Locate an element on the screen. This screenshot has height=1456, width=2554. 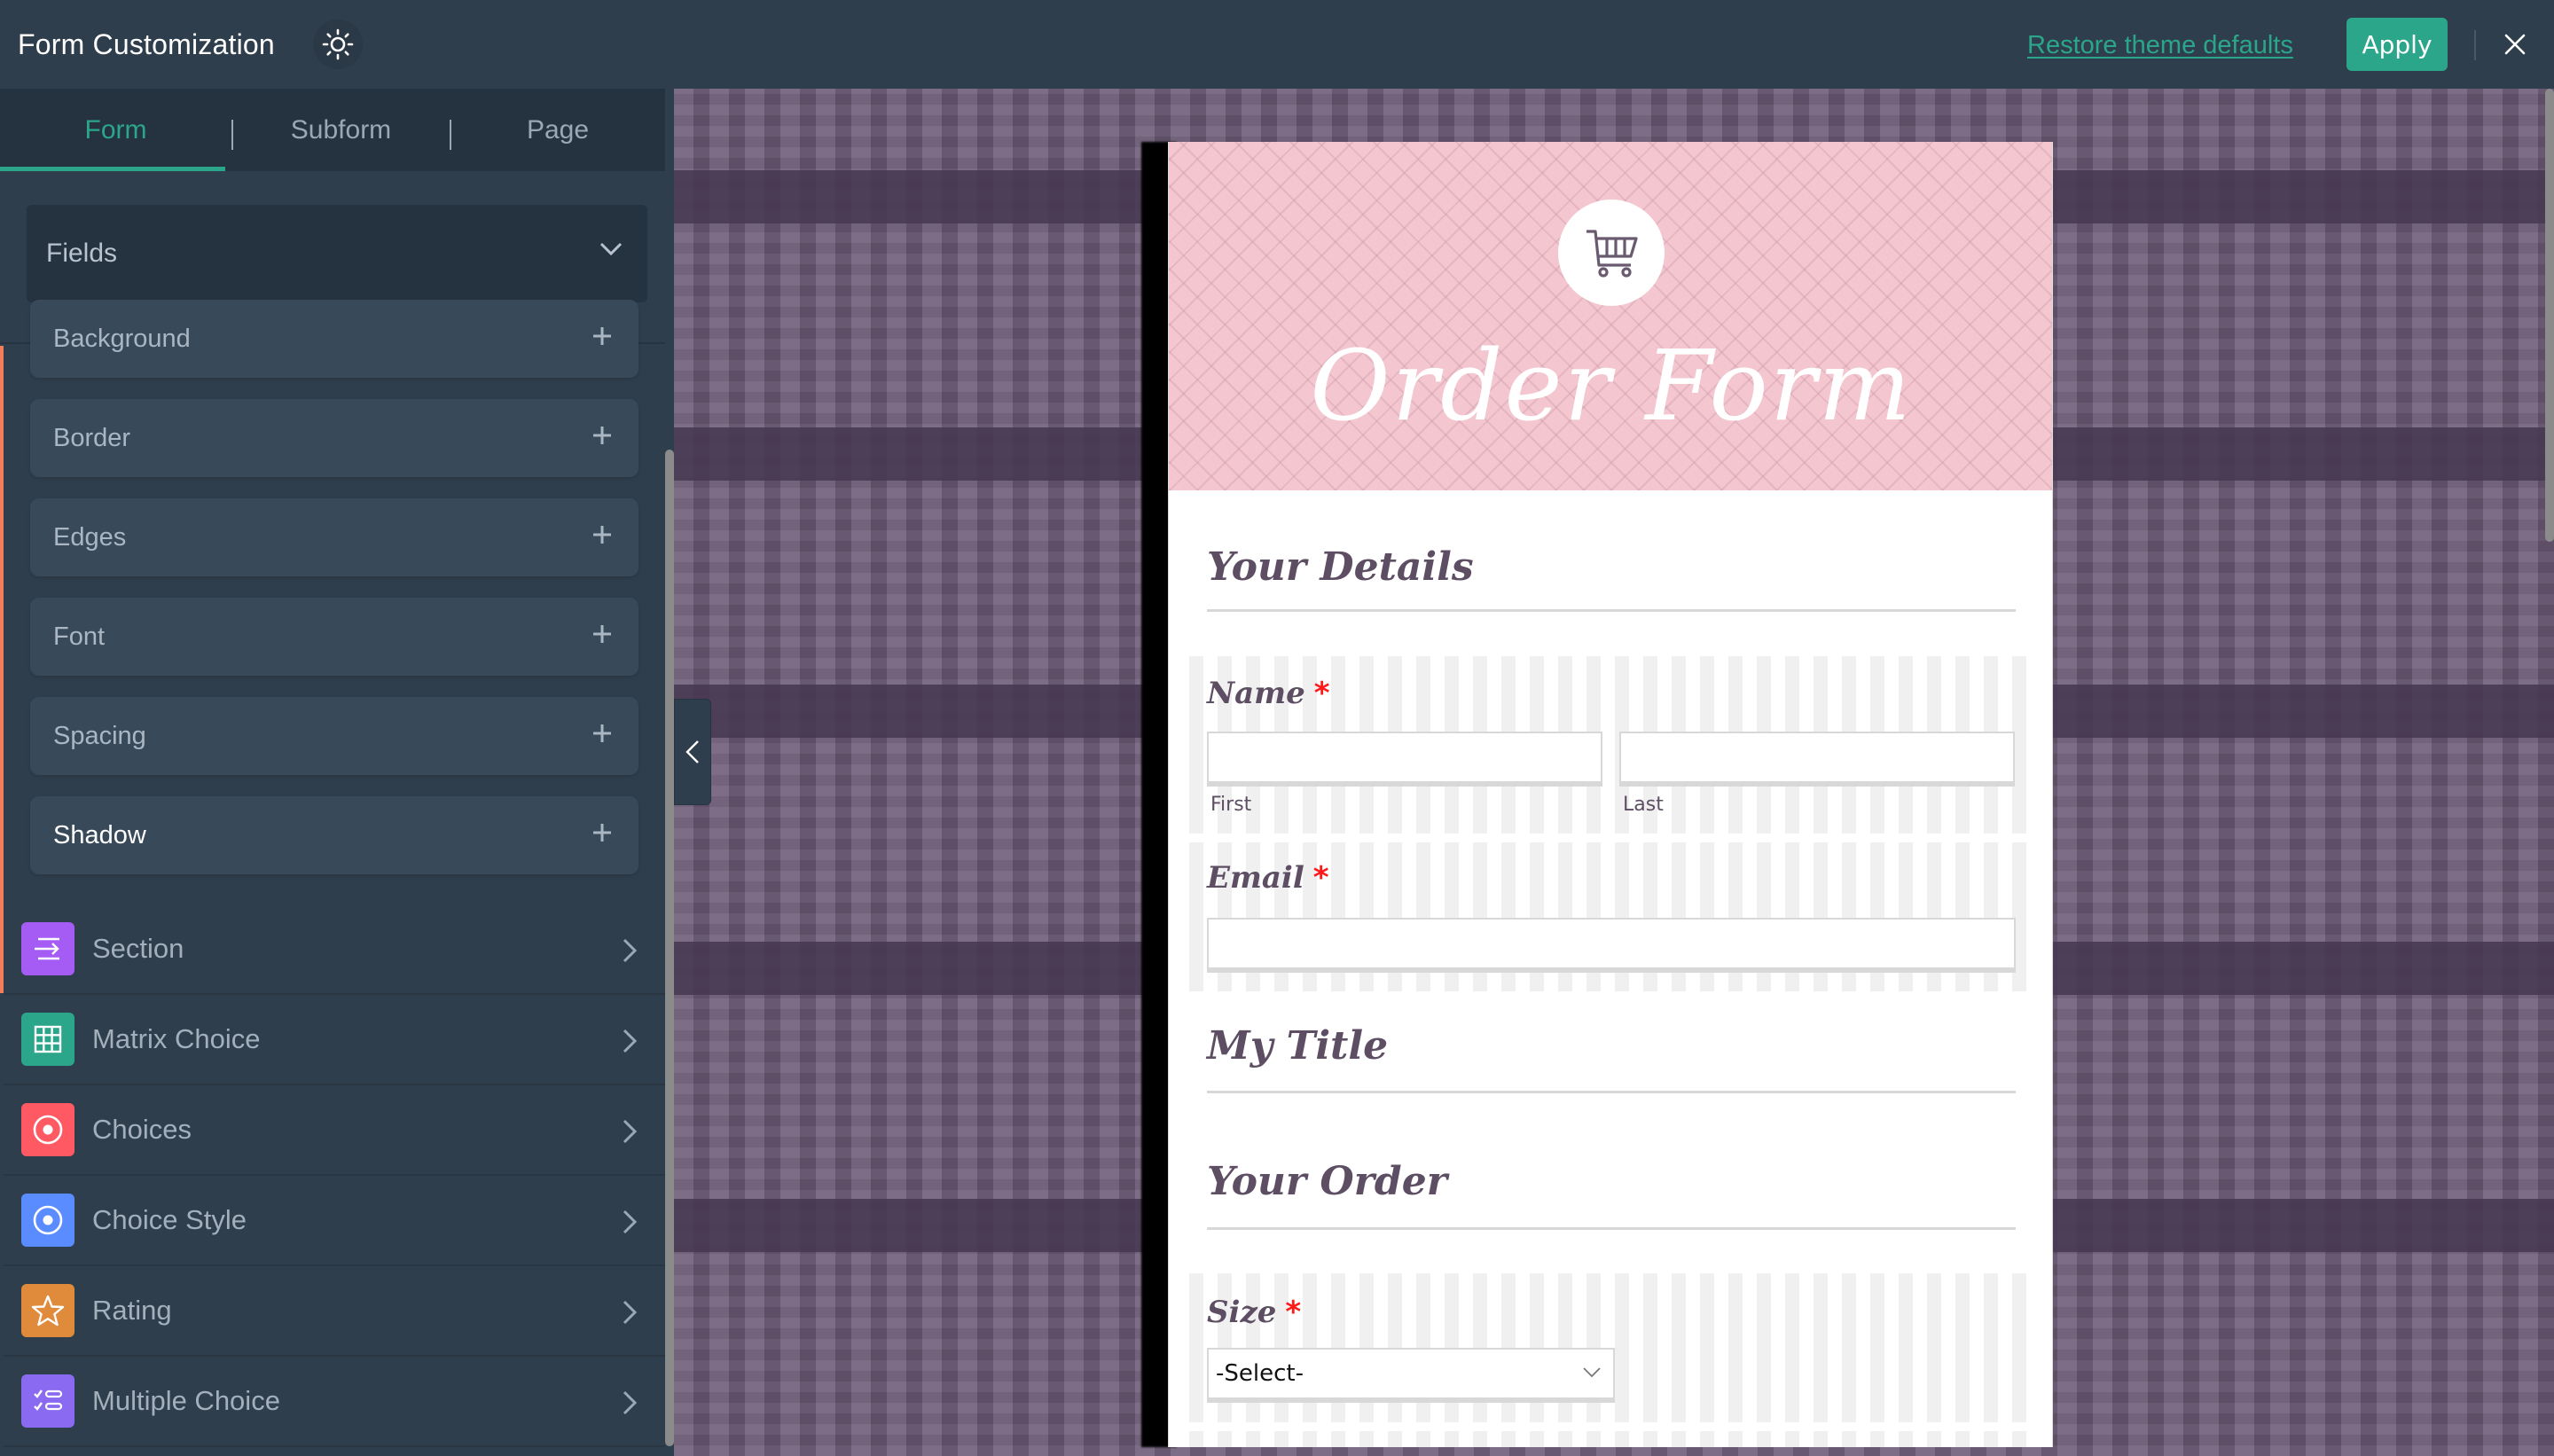
property-border: Border is located at coordinates (334, 438).